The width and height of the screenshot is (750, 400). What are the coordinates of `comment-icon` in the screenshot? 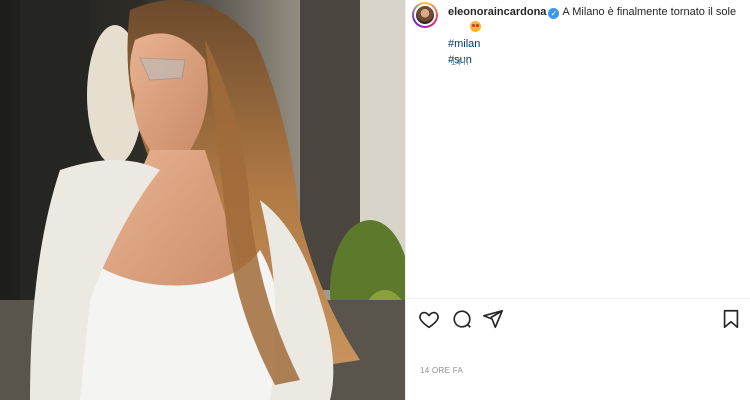 It's located at (462, 319).